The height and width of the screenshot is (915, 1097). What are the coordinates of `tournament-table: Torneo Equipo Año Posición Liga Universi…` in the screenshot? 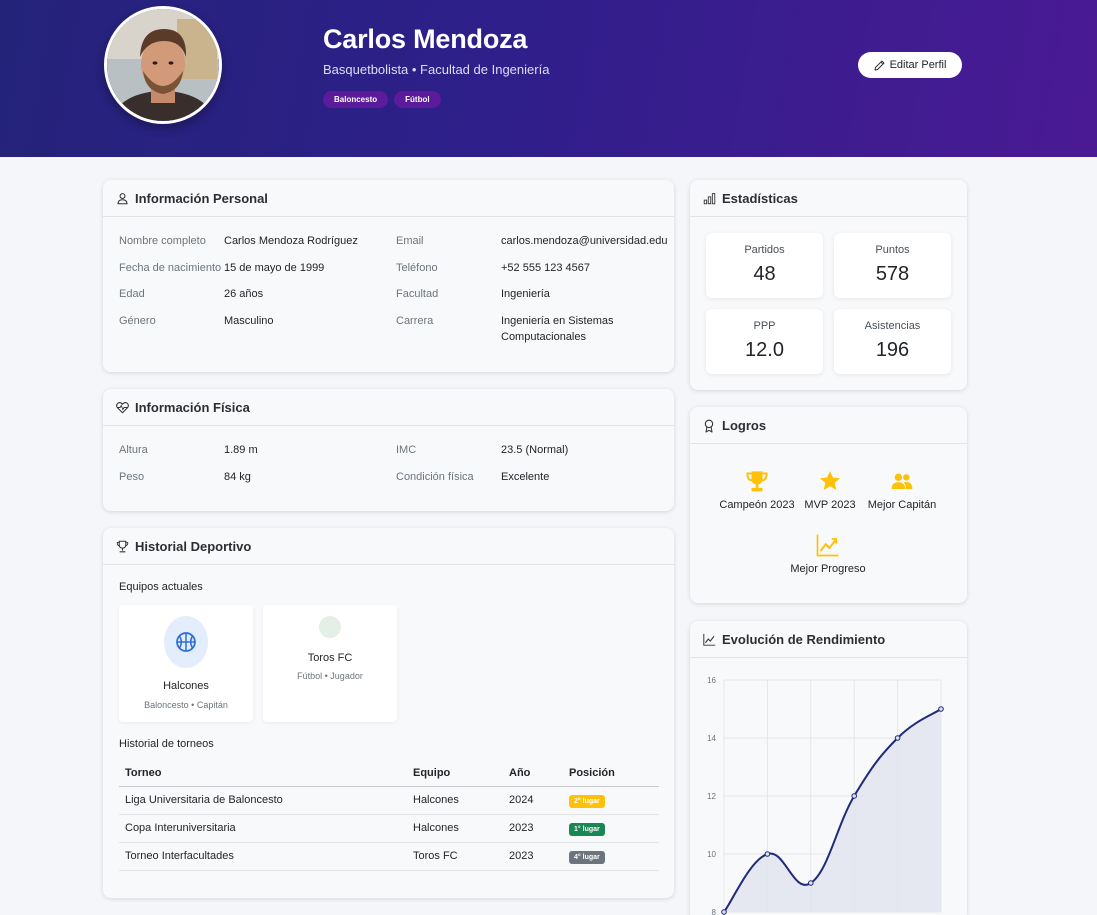 It's located at (389, 815).